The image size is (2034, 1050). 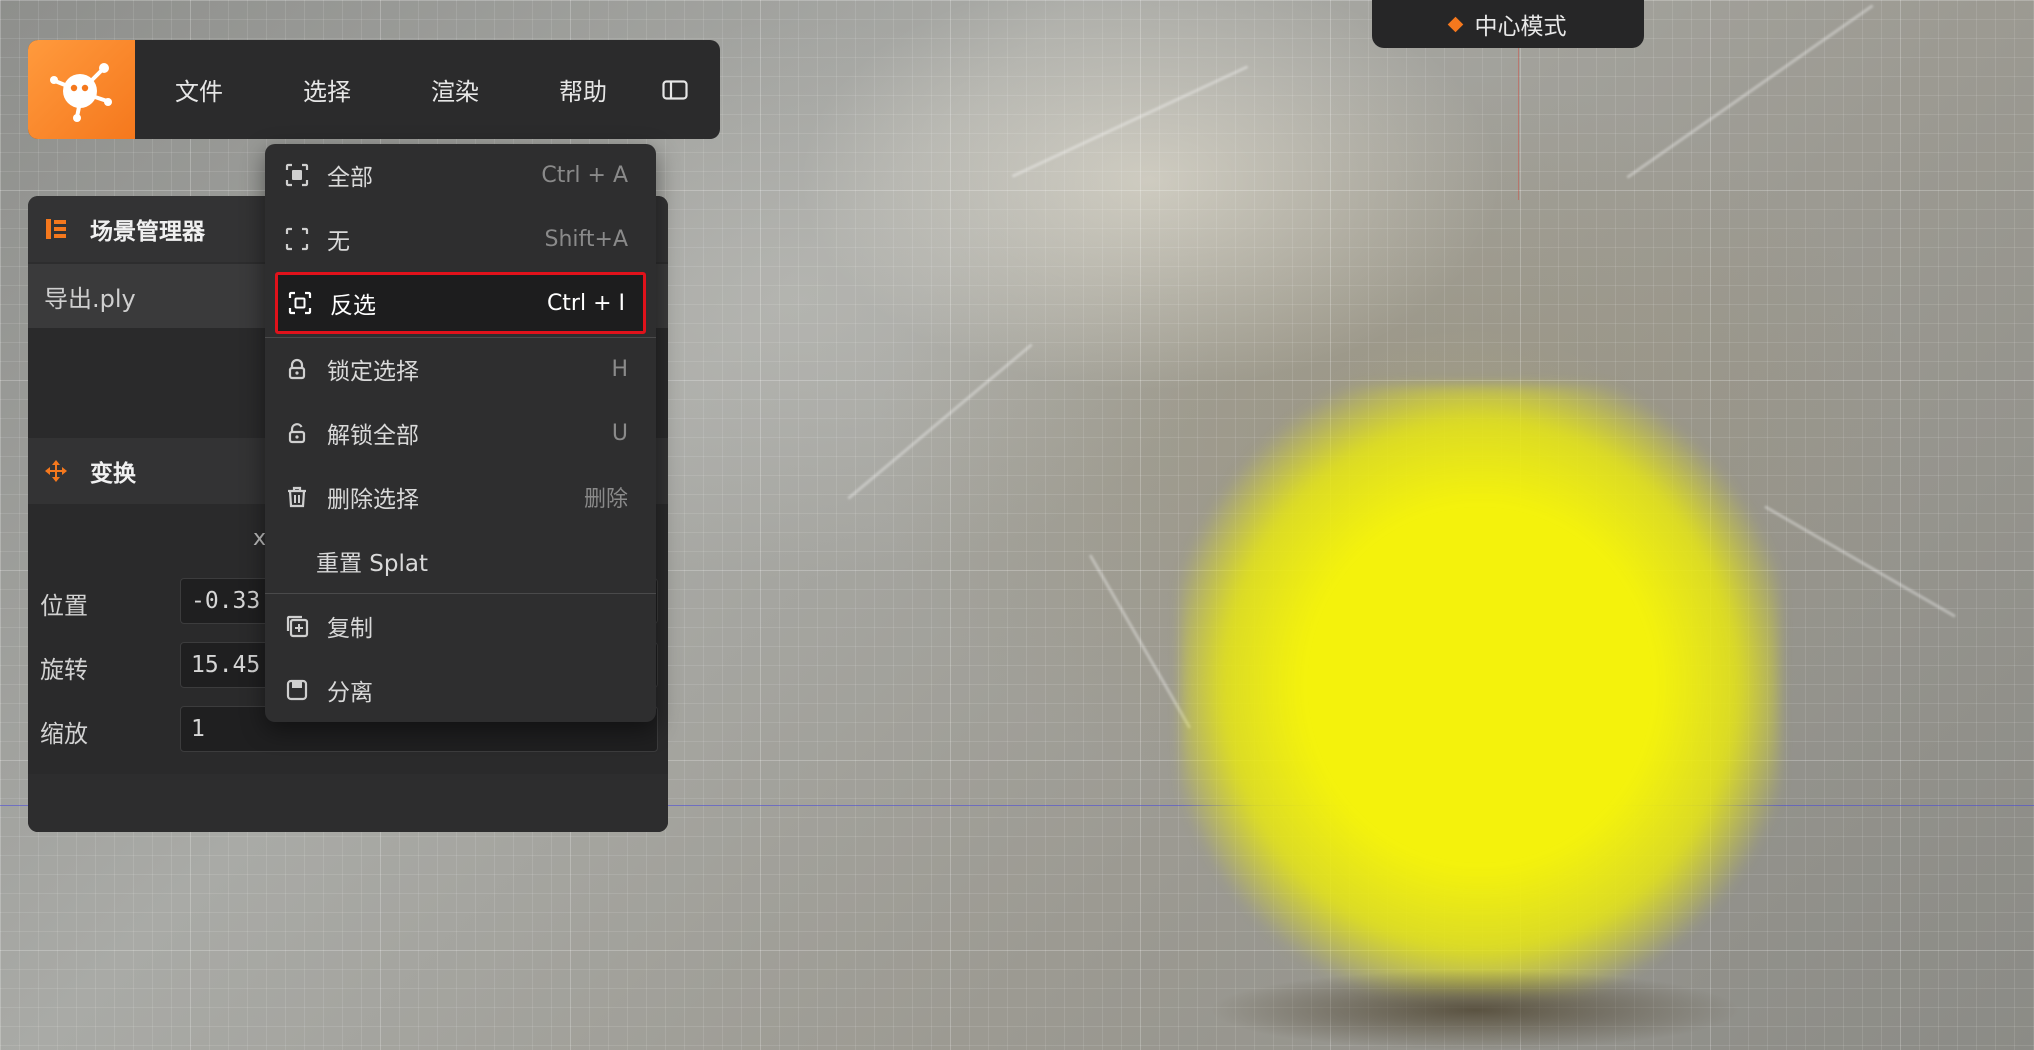 I want to click on menu-item-reset-splat: 重置 Splat, so click(x=460, y=561).